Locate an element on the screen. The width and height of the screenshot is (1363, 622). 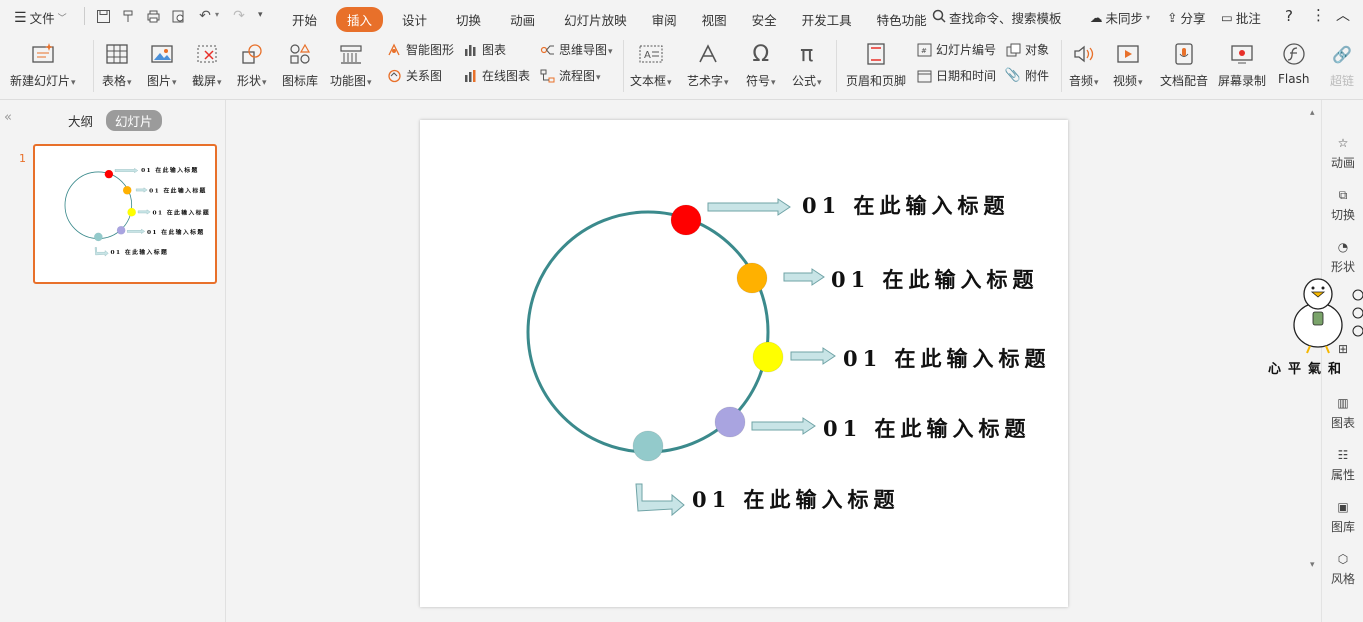
symbol-label: 符号 is located at coordinates (761, 80).